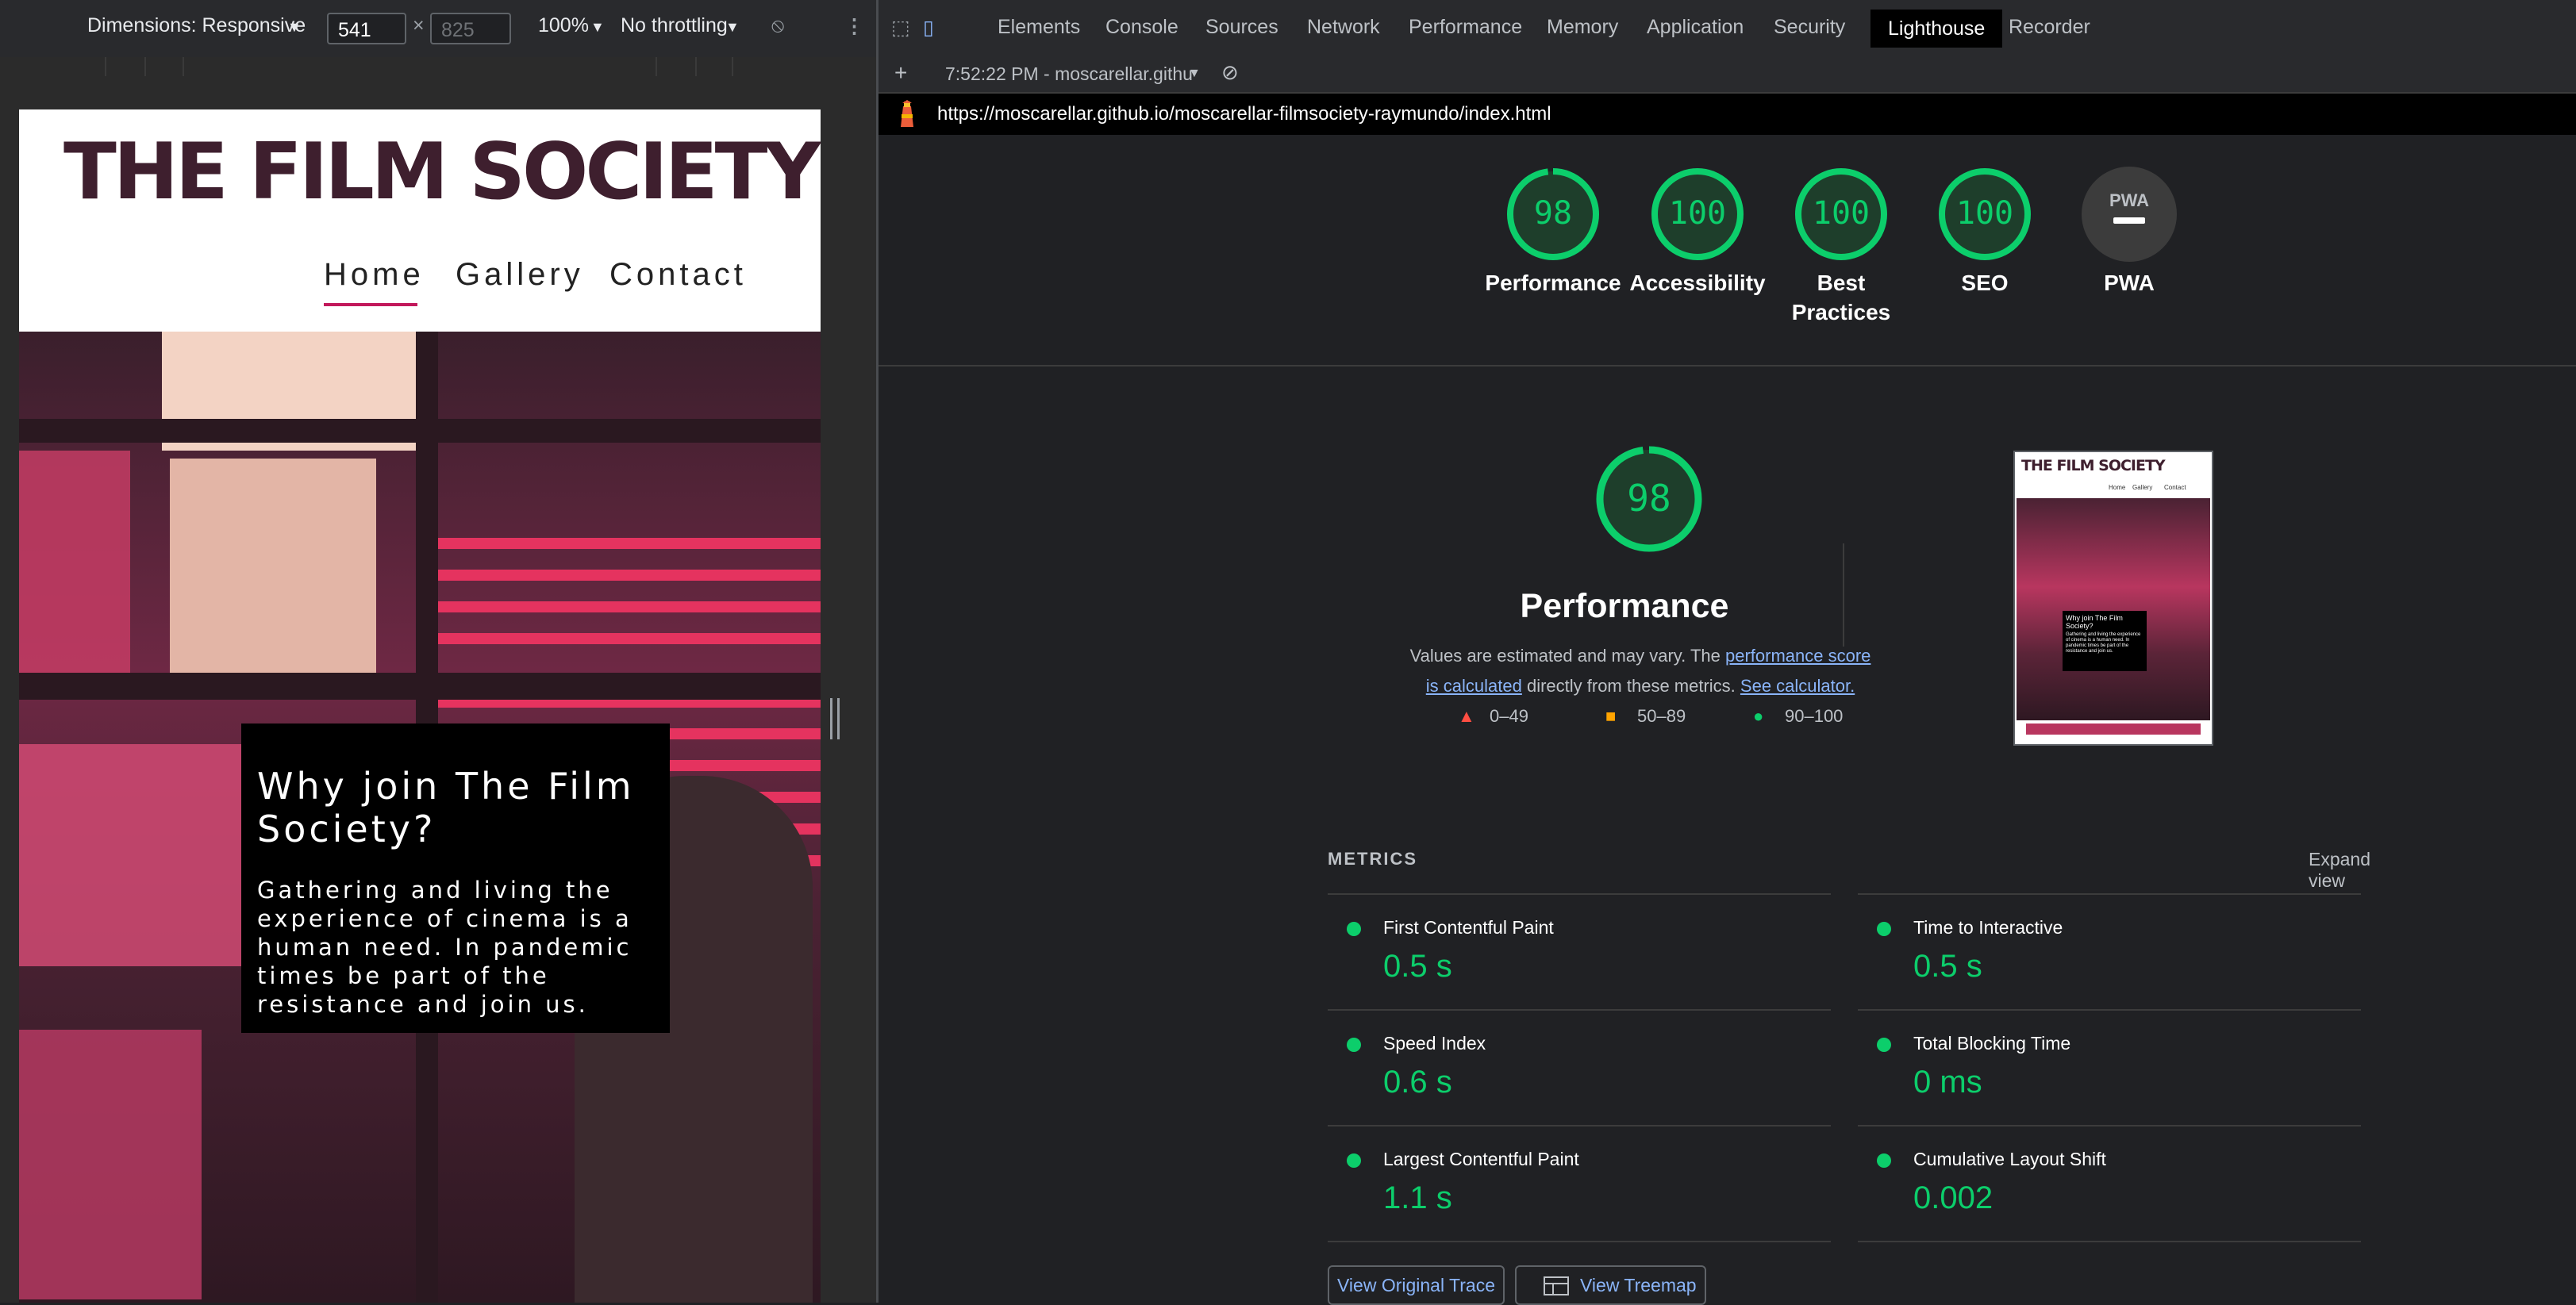 The image size is (2576, 1305). Describe the element at coordinates (1988, 927) in the screenshot. I see `metric-name: Time to Interactive` at that location.